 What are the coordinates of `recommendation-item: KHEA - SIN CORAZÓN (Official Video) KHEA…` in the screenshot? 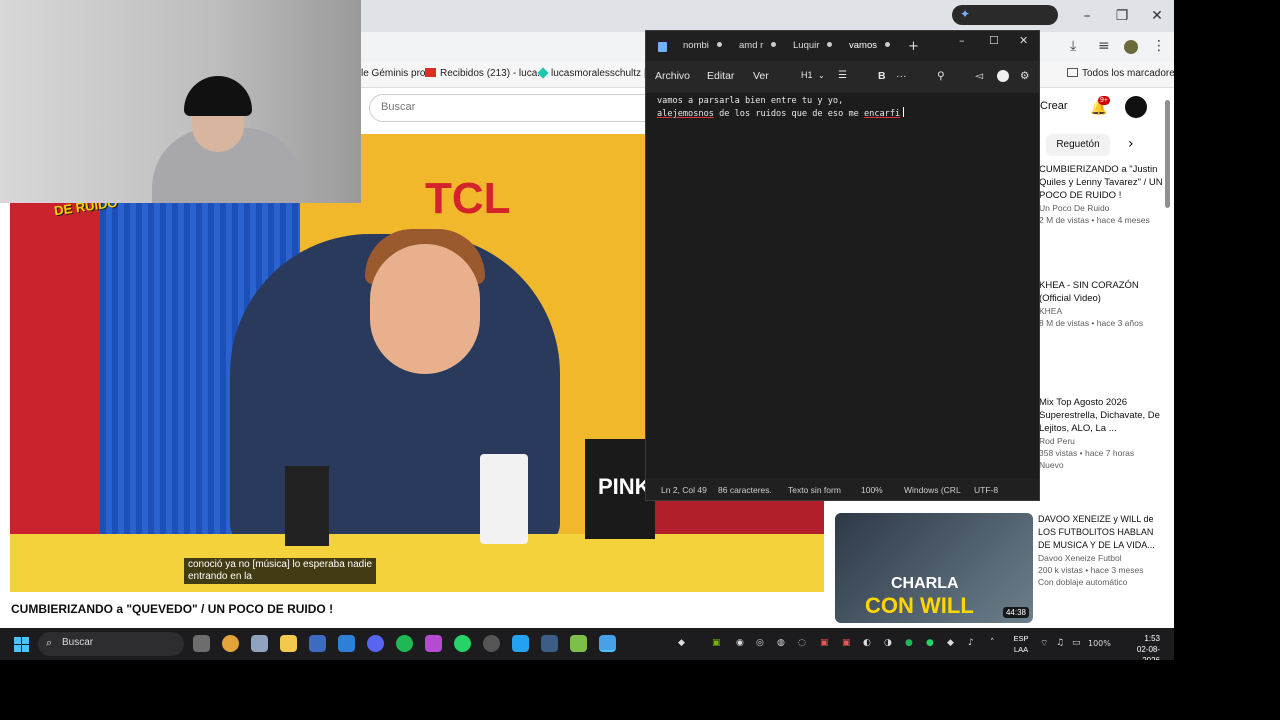 It's located at (1104, 304).